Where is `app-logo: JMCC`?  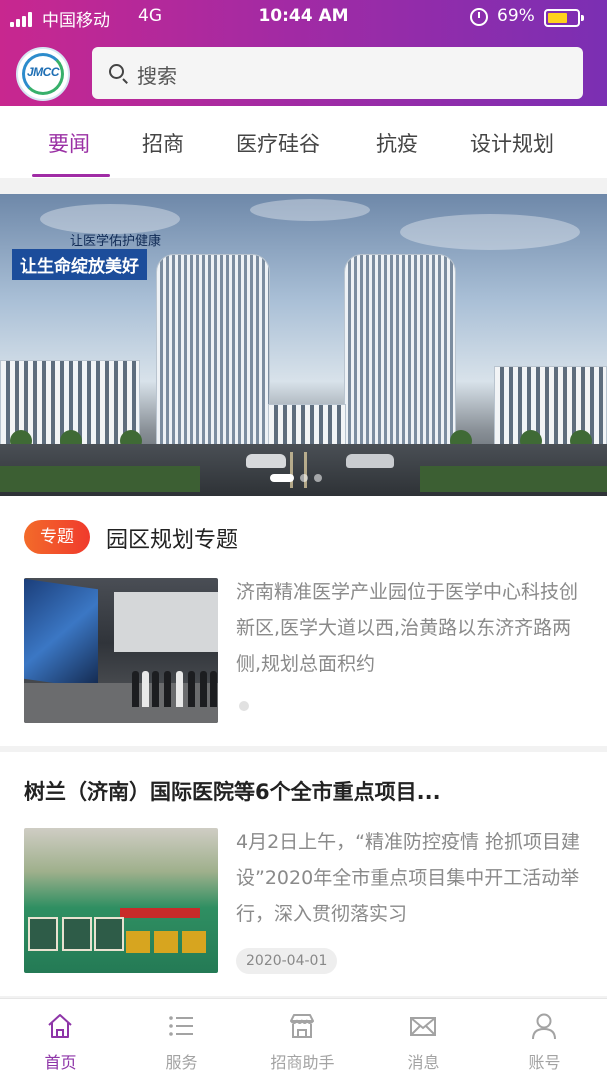 app-logo: JMCC is located at coordinates (43, 74).